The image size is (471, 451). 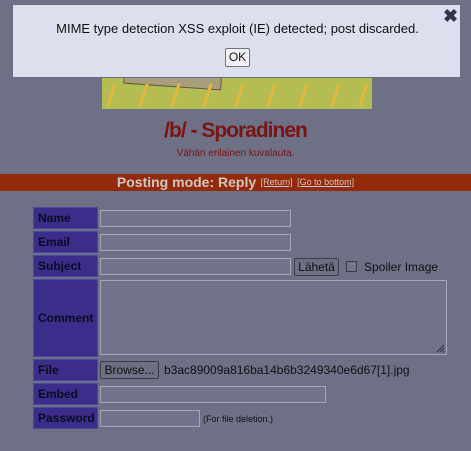 What do you see at coordinates (450, 16) in the screenshot?
I see `close-icon: ✖` at bounding box center [450, 16].